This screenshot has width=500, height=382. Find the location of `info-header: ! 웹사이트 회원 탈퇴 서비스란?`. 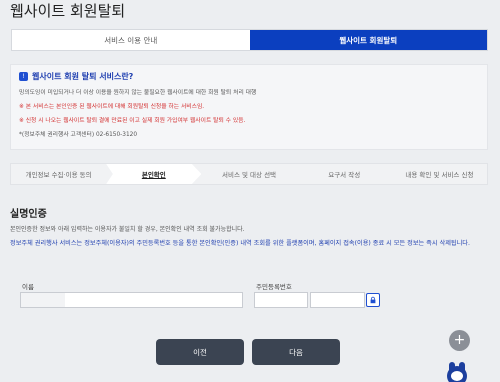

info-header: ! 웹사이트 회원 탈퇴 서비스란? is located at coordinates (249, 76).